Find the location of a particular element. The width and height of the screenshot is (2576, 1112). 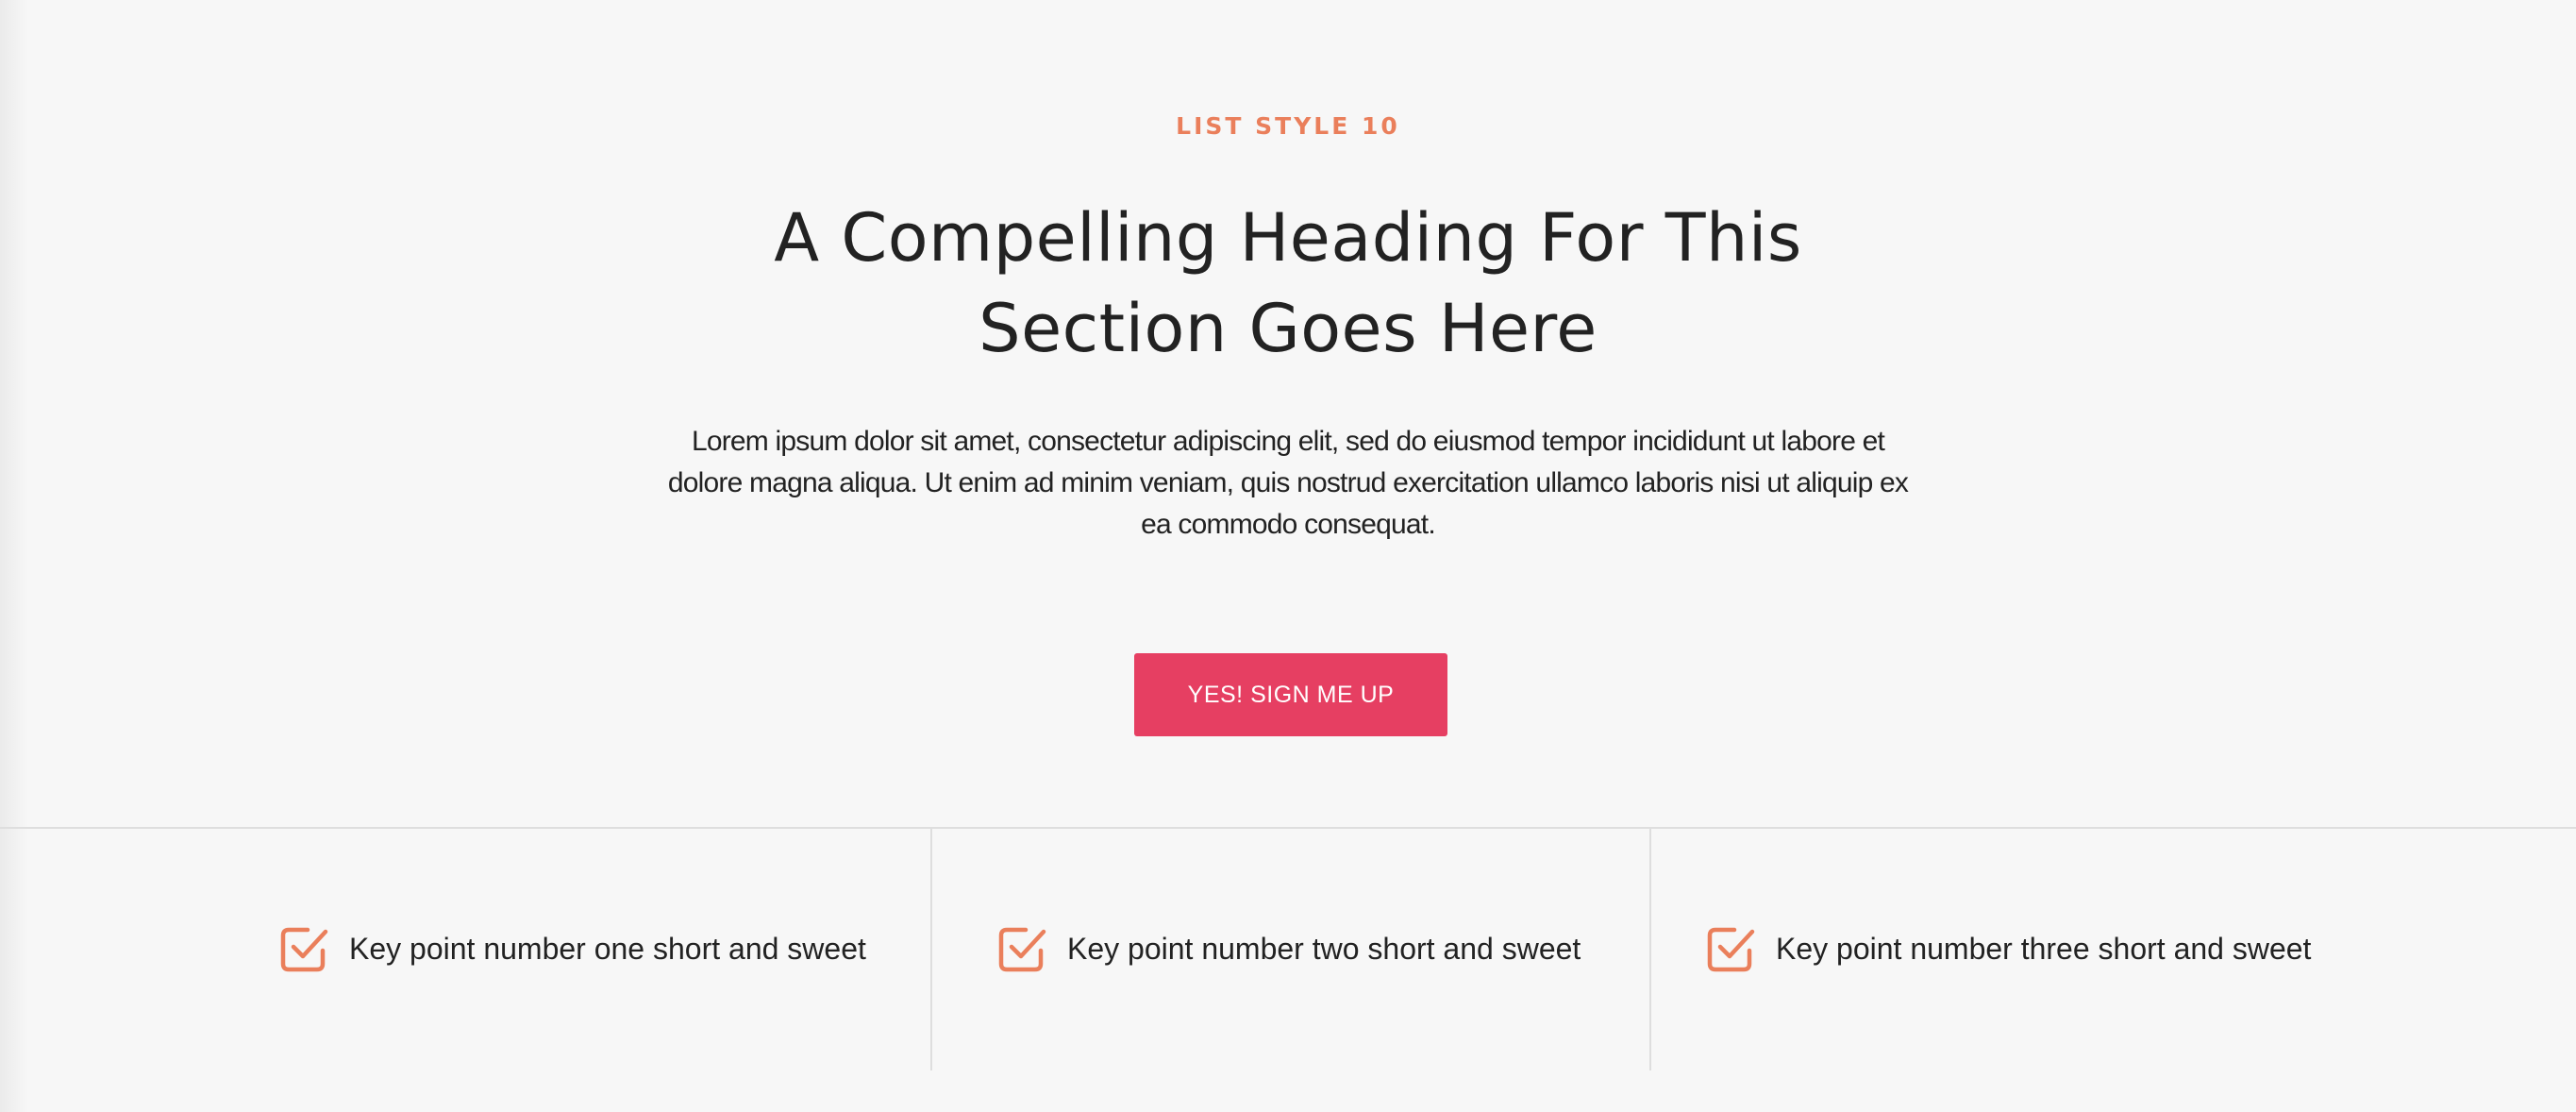

key-point-label: Key point number one short and sweet is located at coordinates (607, 949).